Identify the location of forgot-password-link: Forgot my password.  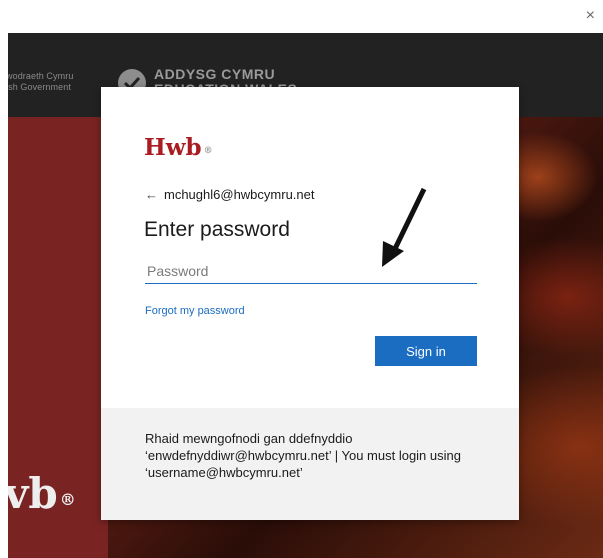
(195, 311).